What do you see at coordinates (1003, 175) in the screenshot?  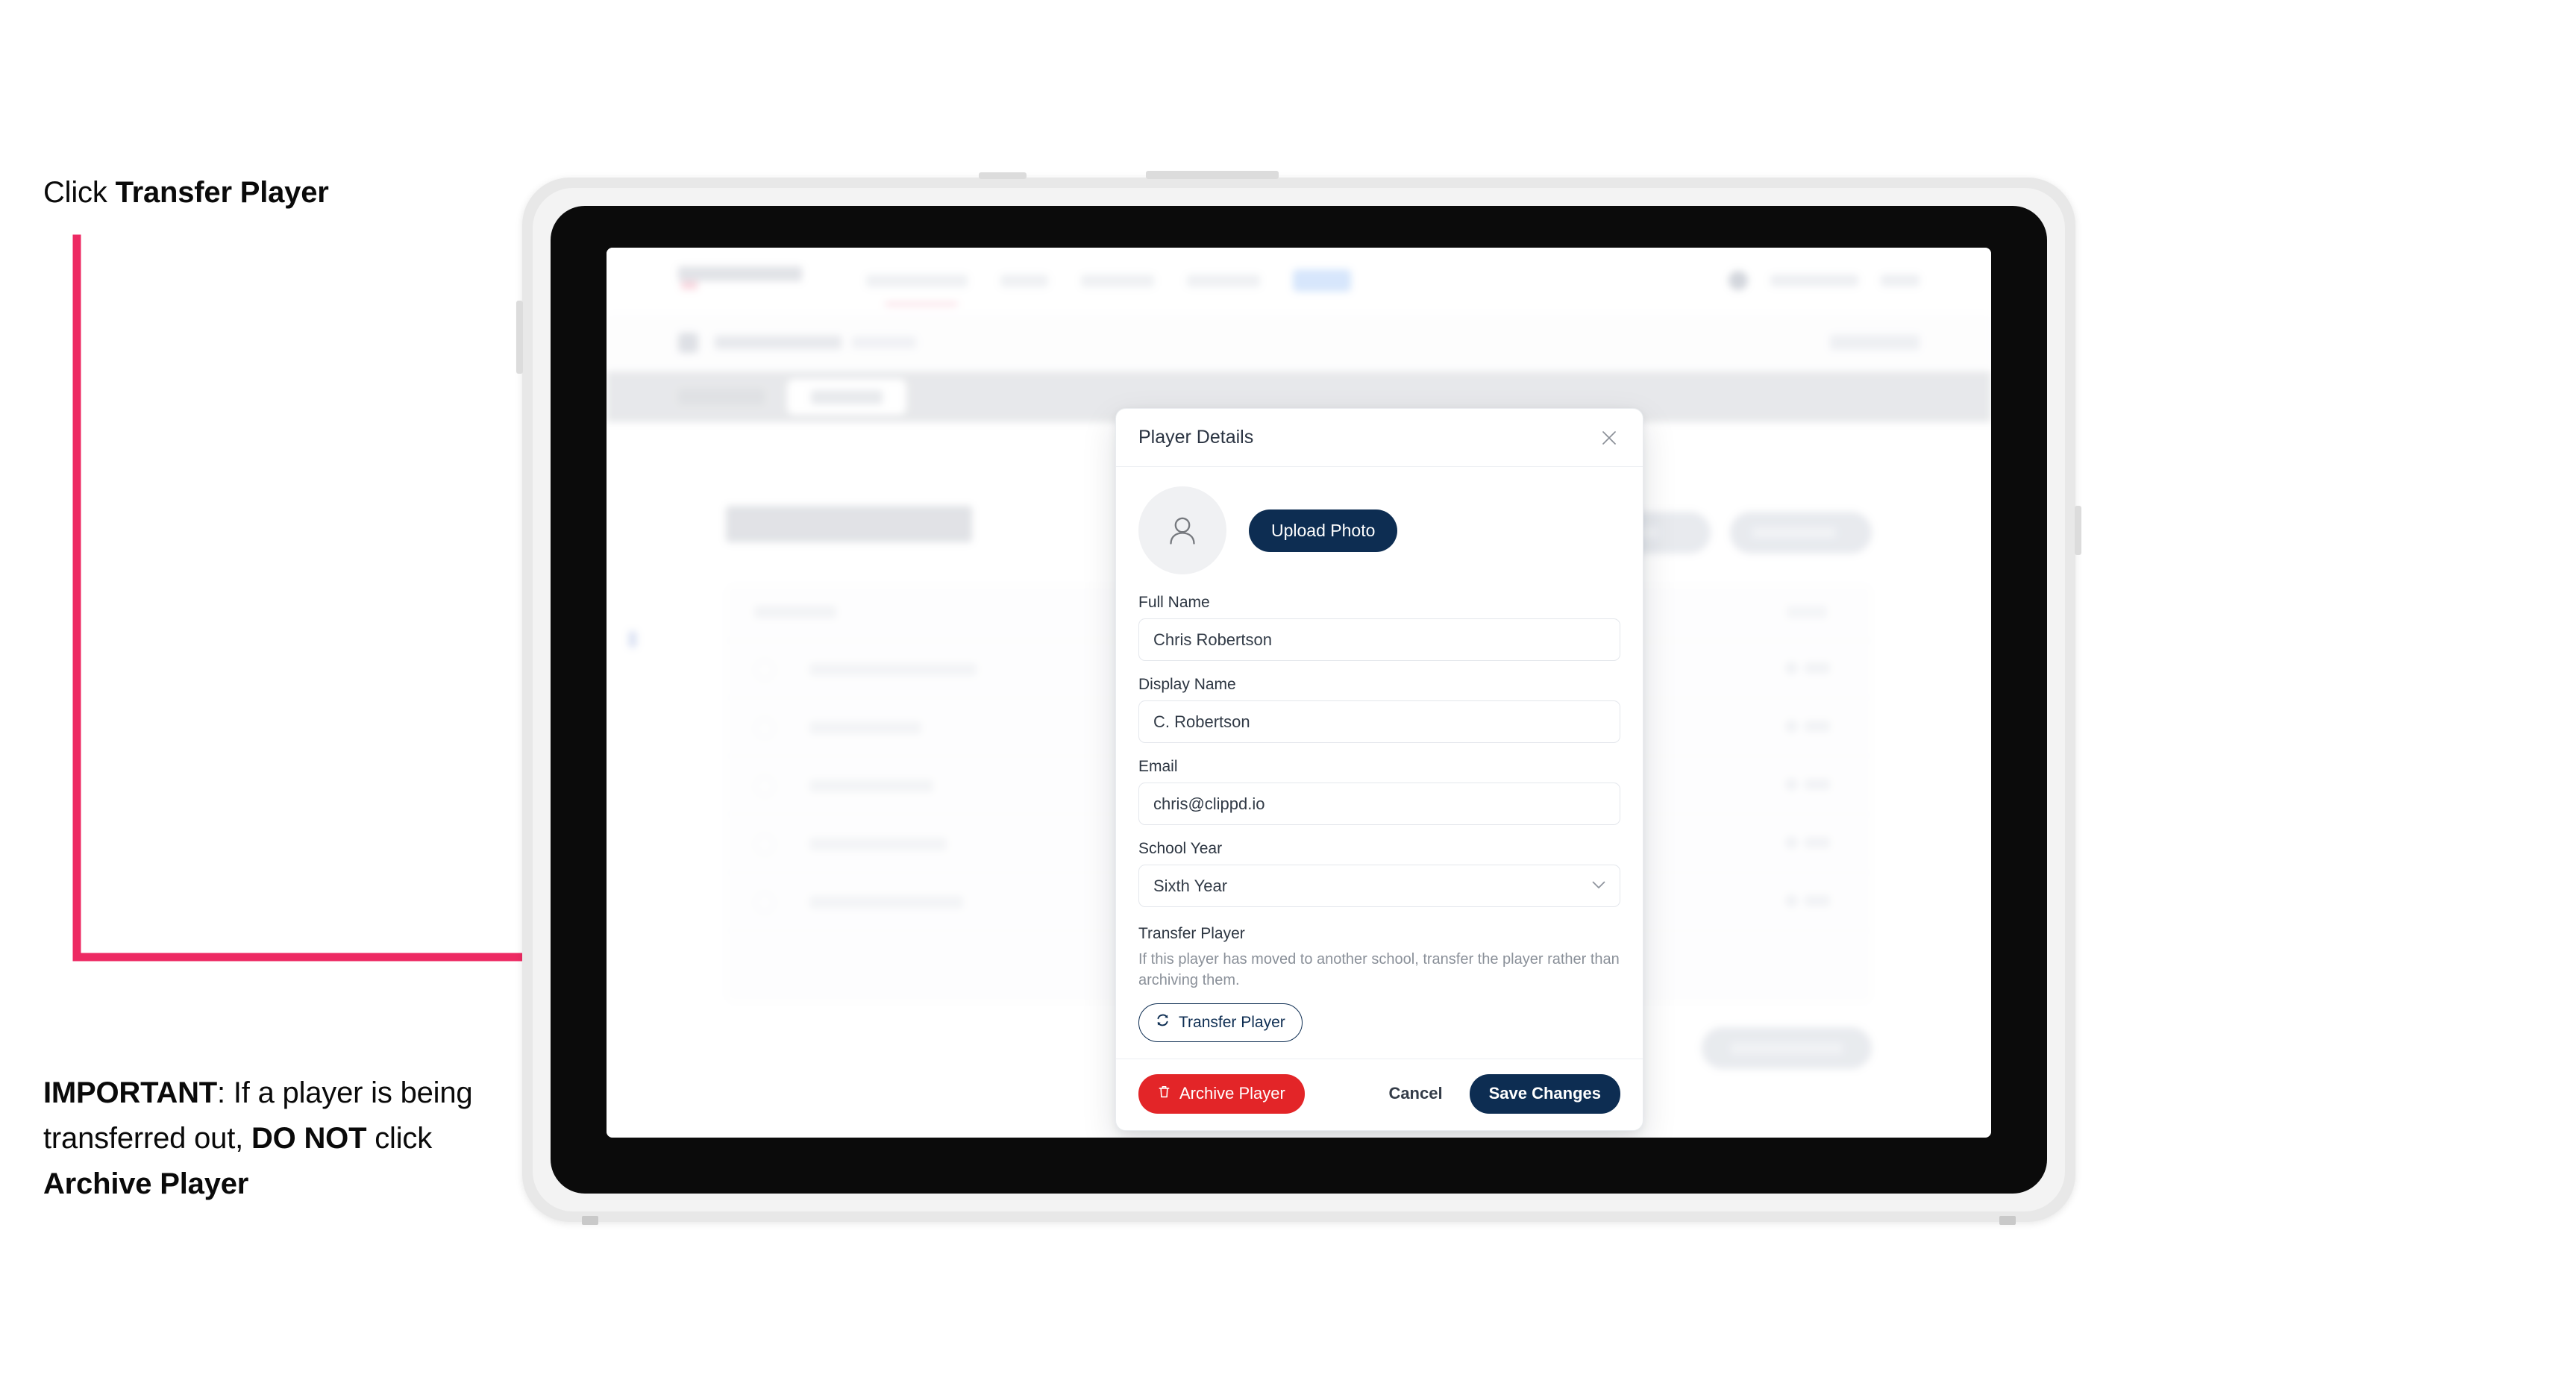 I see `device-button-top-a` at bounding box center [1003, 175].